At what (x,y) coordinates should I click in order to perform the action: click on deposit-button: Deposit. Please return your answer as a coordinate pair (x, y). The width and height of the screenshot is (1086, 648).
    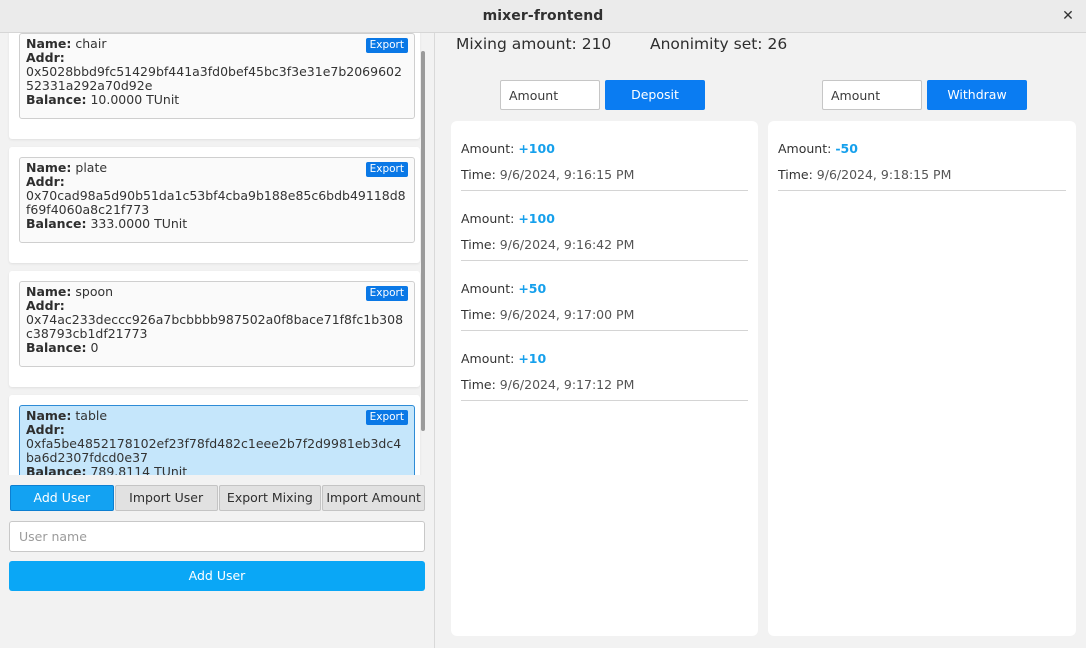
    Looking at the image, I should click on (655, 95).